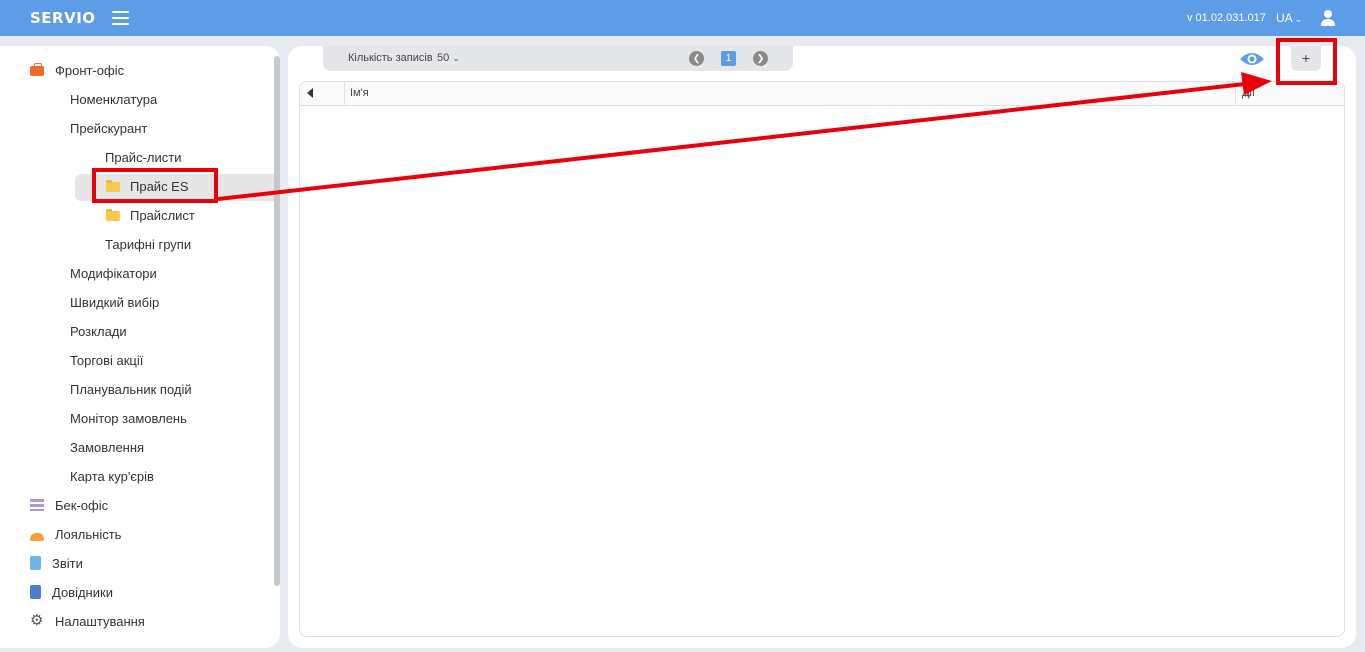  I want to click on report-icon, so click(35, 563).